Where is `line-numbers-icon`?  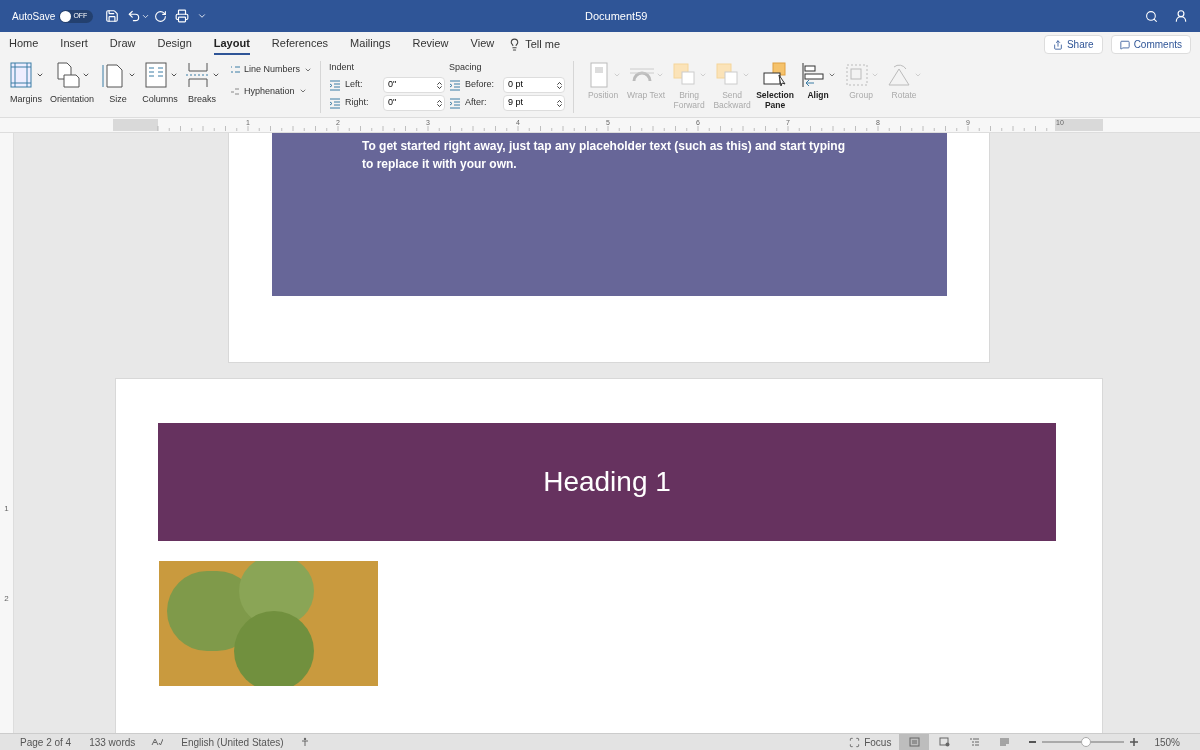
line-numbers-icon is located at coordinates (235, 69).